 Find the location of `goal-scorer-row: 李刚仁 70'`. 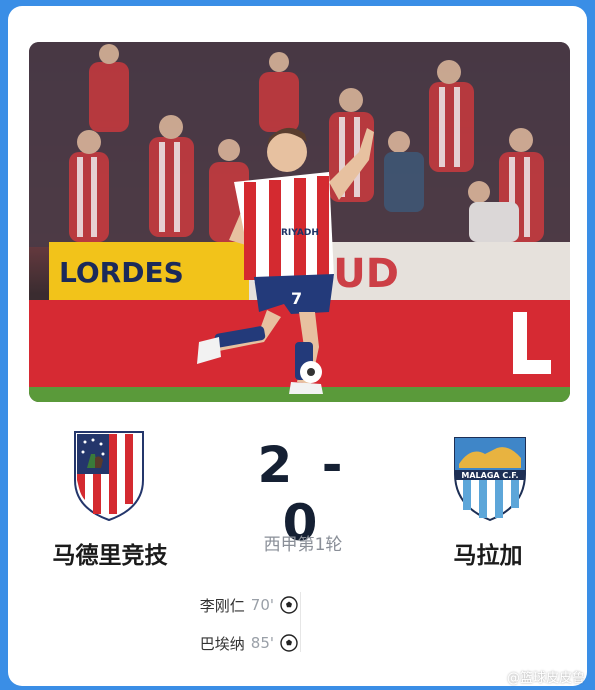

goal-scorer-row: 李刚仁 70' is located at coordinates (223, 605).